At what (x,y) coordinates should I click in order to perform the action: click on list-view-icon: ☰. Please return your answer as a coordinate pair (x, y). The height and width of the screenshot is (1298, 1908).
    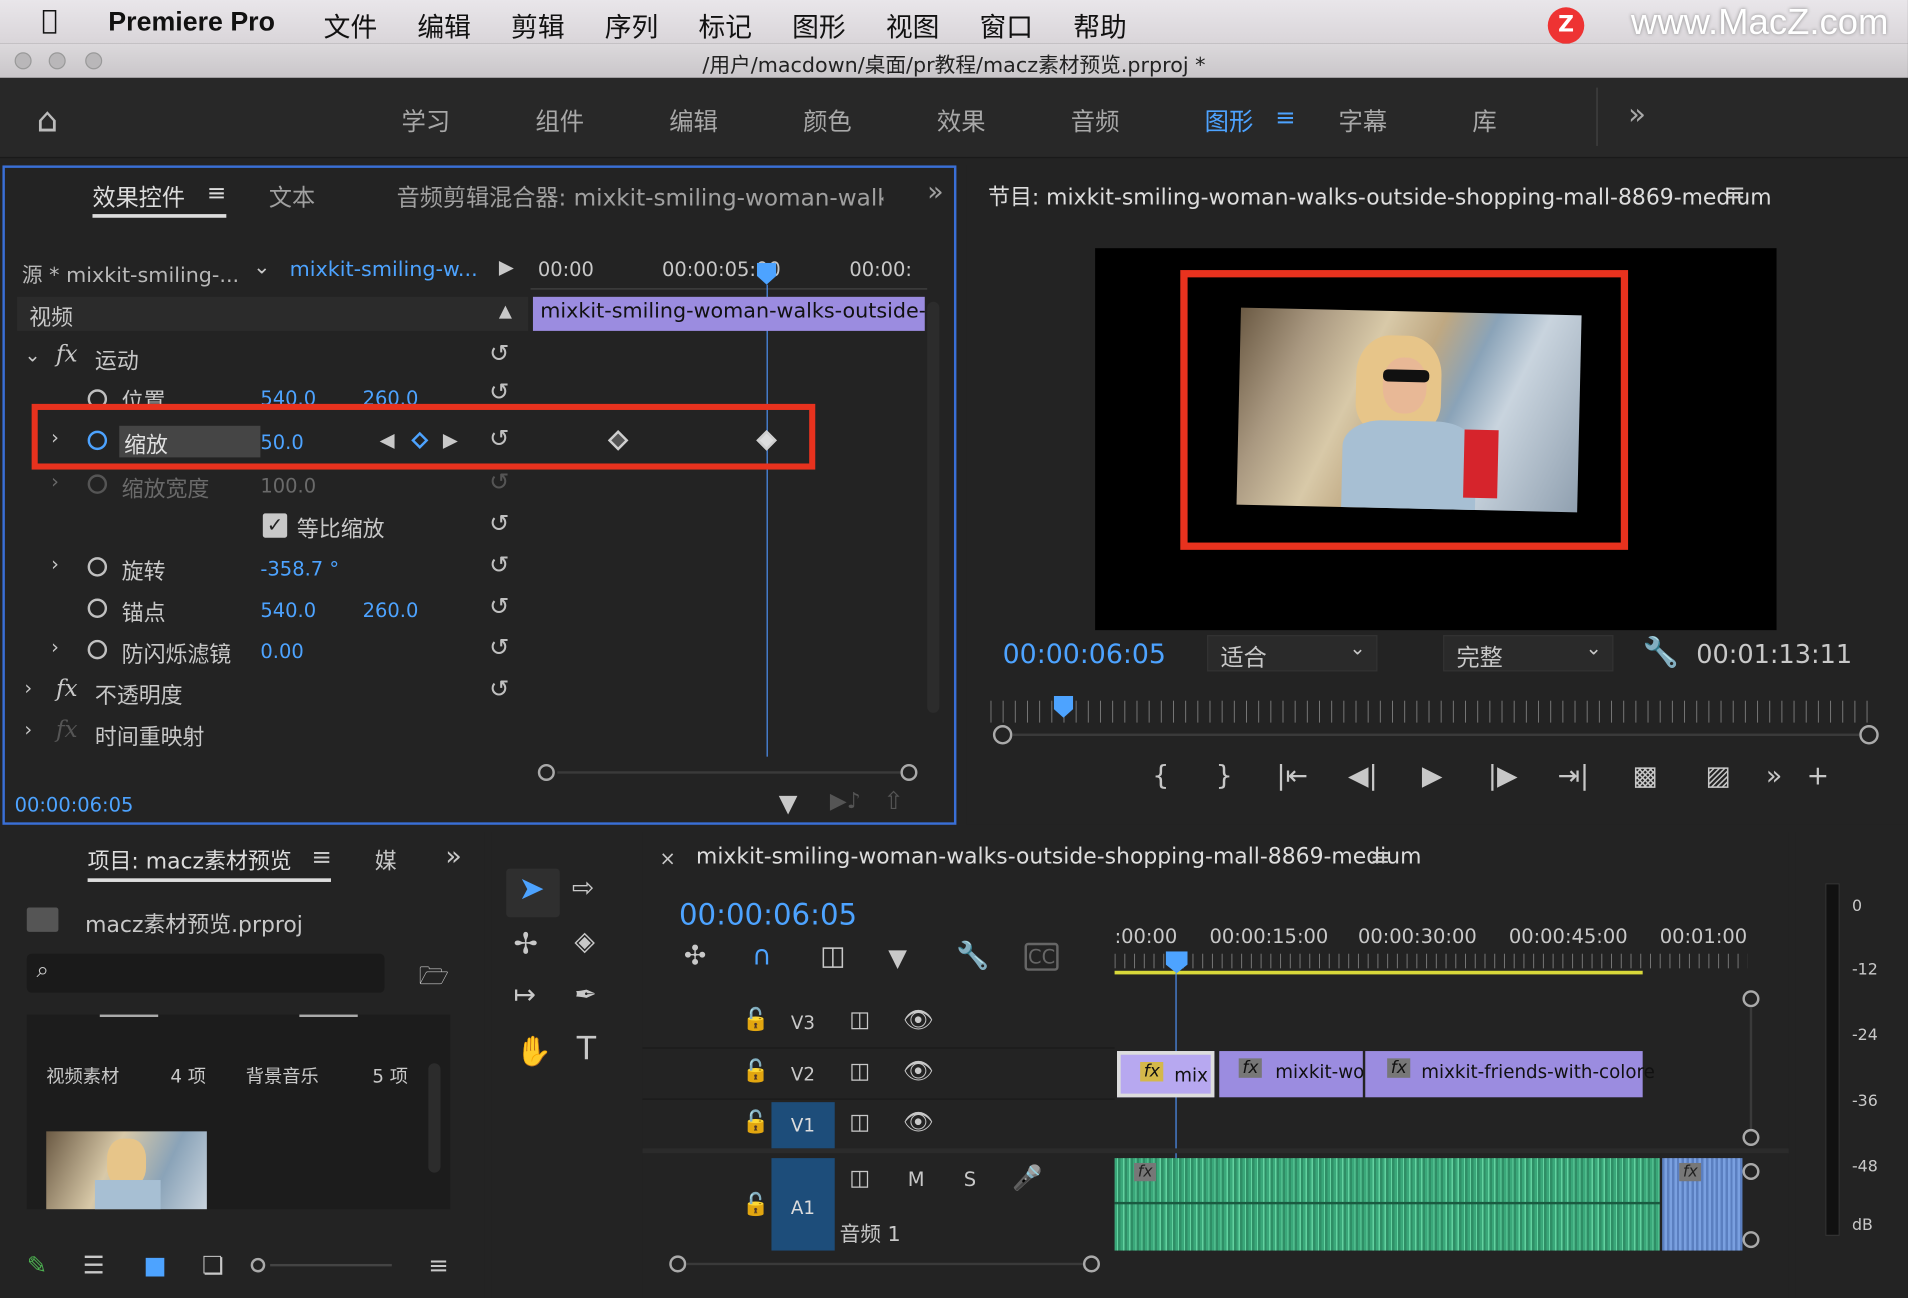
    Looking at the image, I should click on (113, 1265).